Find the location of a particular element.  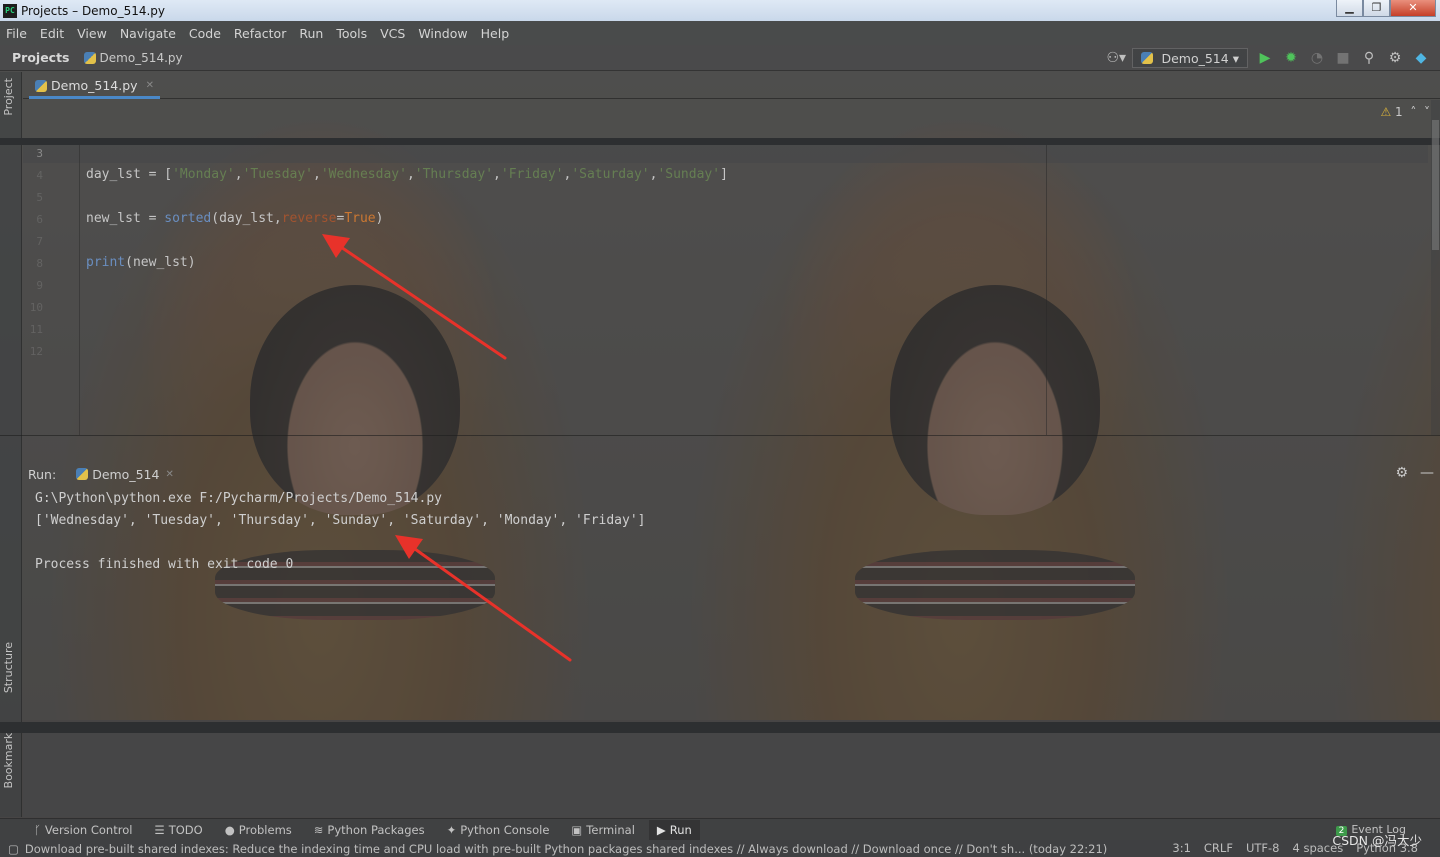

line-number: 3 is located at coordinates (39, 153).